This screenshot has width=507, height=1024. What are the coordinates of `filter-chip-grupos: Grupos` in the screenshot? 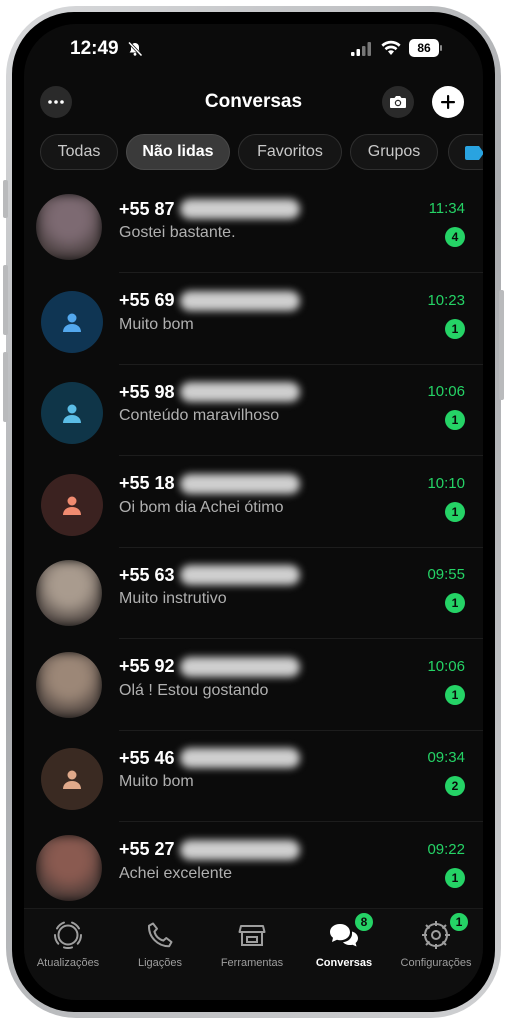 It's located at (394, 152).